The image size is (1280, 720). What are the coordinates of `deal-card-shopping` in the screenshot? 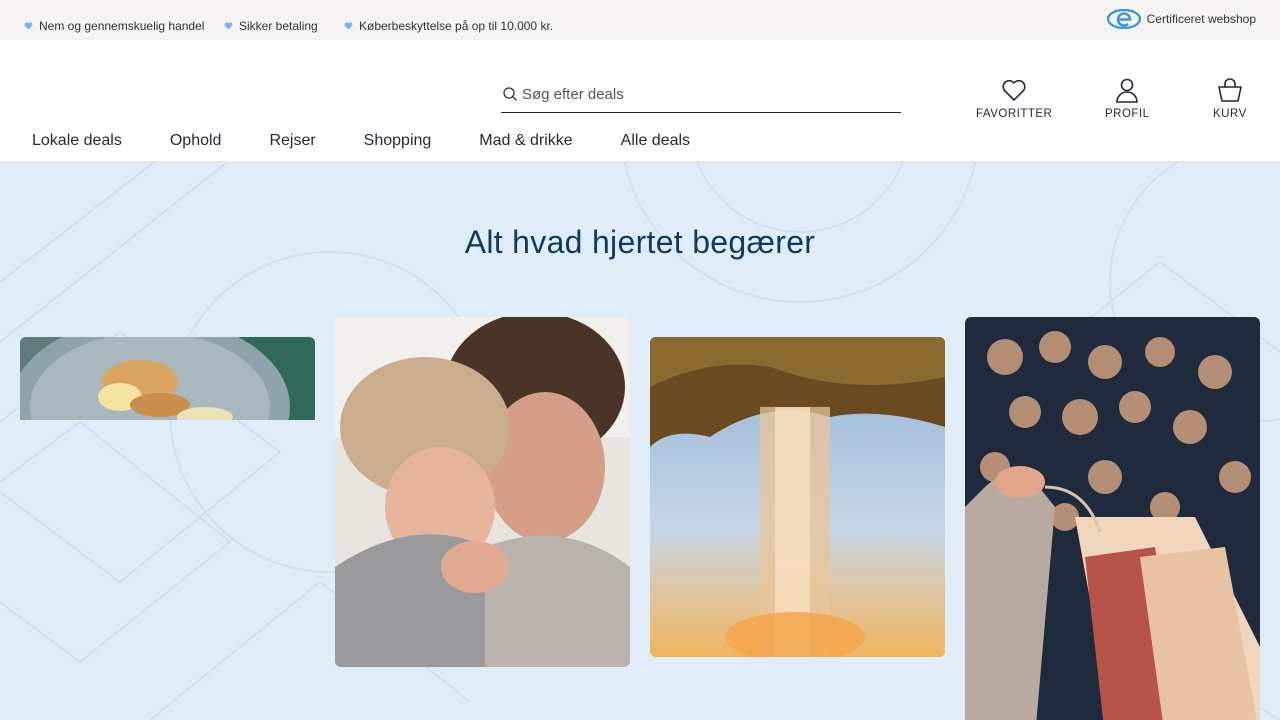 It's located at (1112, 518).